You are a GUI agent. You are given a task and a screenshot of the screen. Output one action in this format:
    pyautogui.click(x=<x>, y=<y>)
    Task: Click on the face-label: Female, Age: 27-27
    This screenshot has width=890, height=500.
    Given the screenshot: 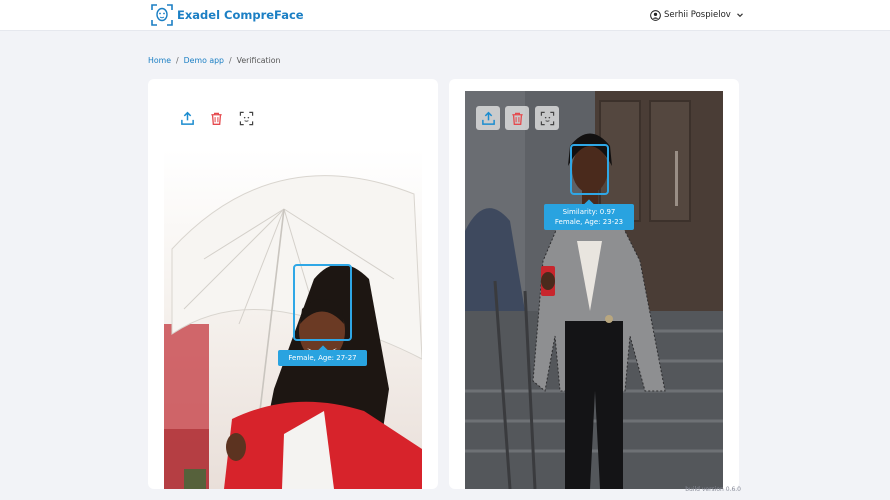 What is the action you would take?
    pyautogui.click(x=322, y=356)
    